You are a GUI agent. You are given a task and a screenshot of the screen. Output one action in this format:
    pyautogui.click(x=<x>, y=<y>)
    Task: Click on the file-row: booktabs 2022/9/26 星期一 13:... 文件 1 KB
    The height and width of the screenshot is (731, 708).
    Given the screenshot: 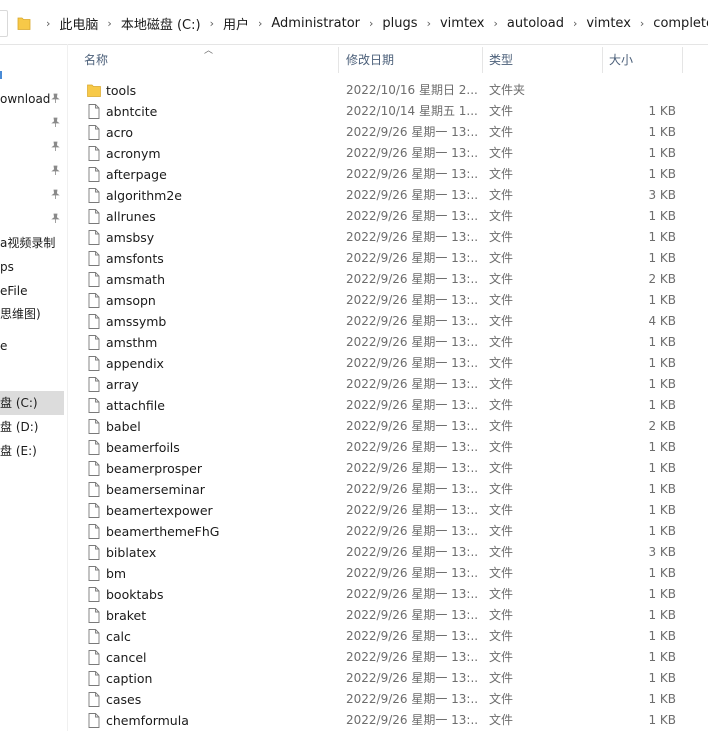 What is the action you would take?
    pyautogui.click(x=378, y=594)
    